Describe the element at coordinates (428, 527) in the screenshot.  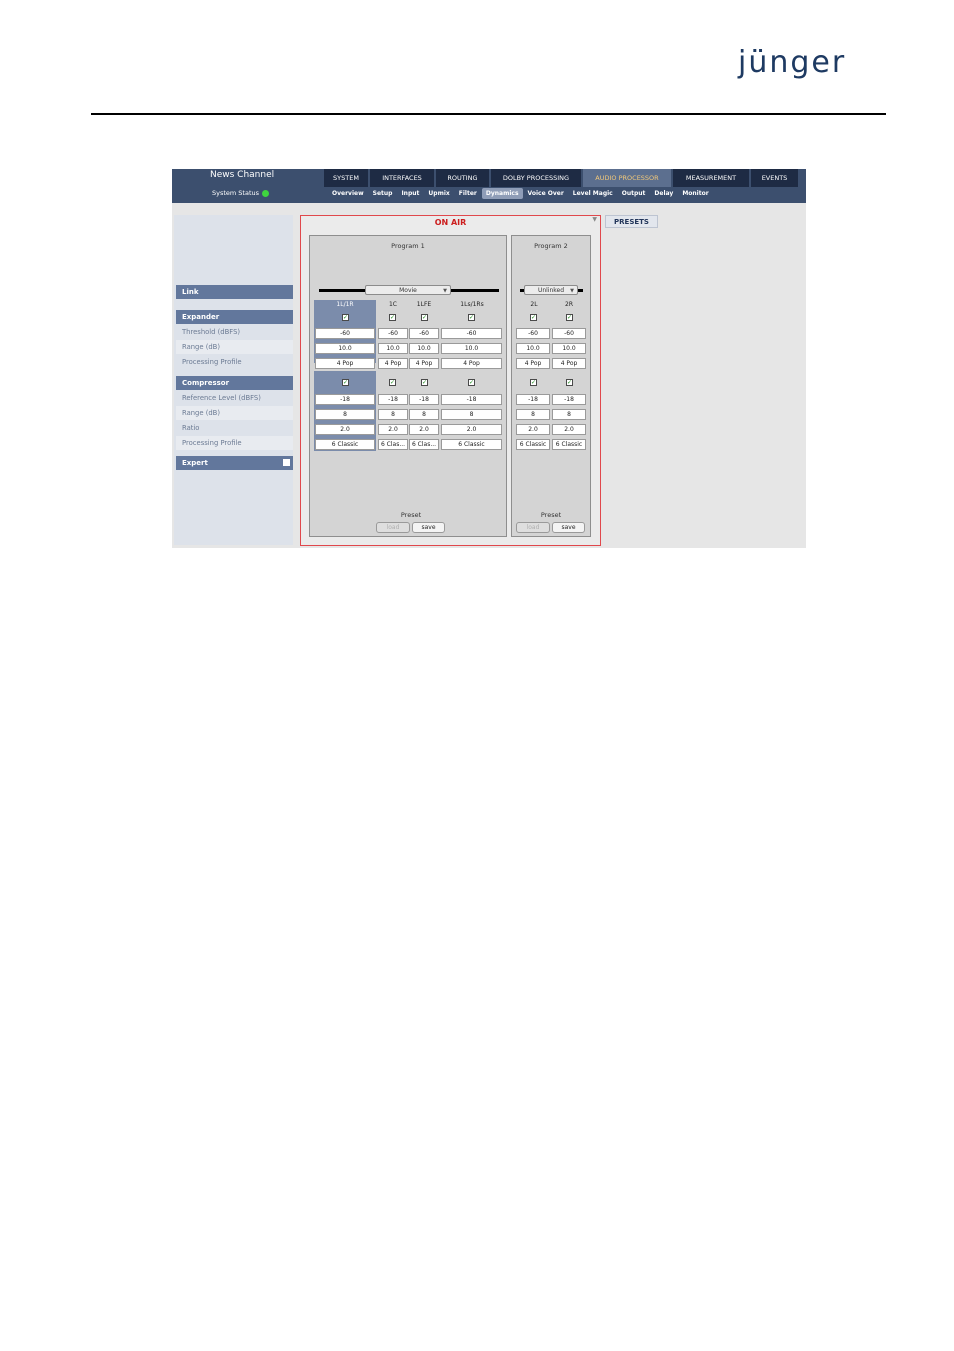
I see `program-1-save-button: save` at that location.